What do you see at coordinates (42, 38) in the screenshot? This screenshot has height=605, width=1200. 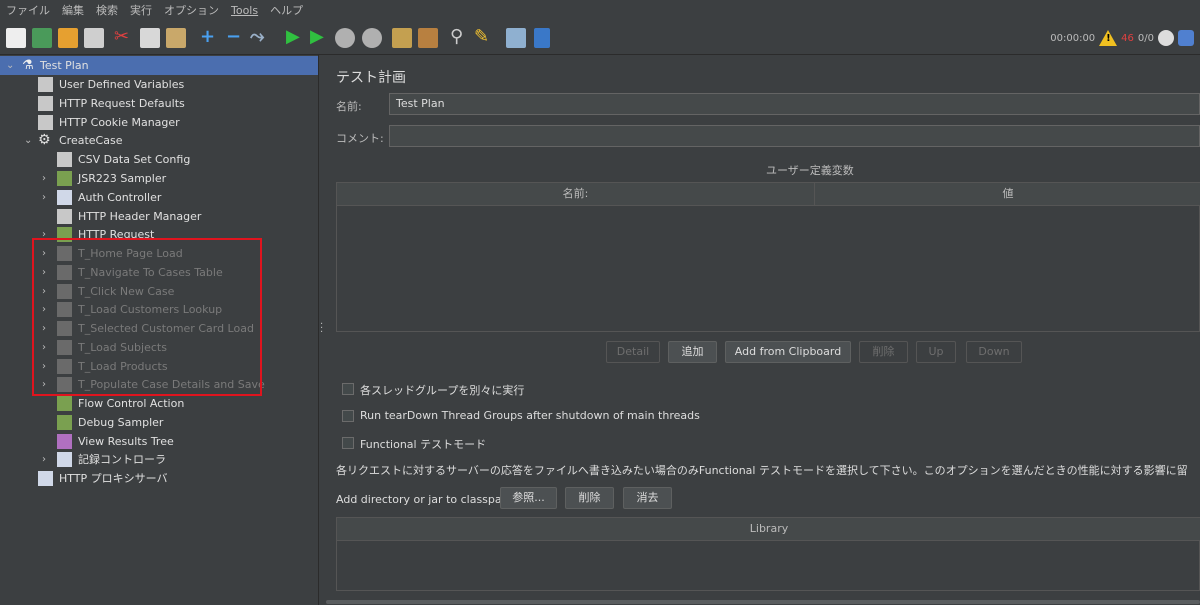 I see `templates-icon` at bounding box center [42, 38].